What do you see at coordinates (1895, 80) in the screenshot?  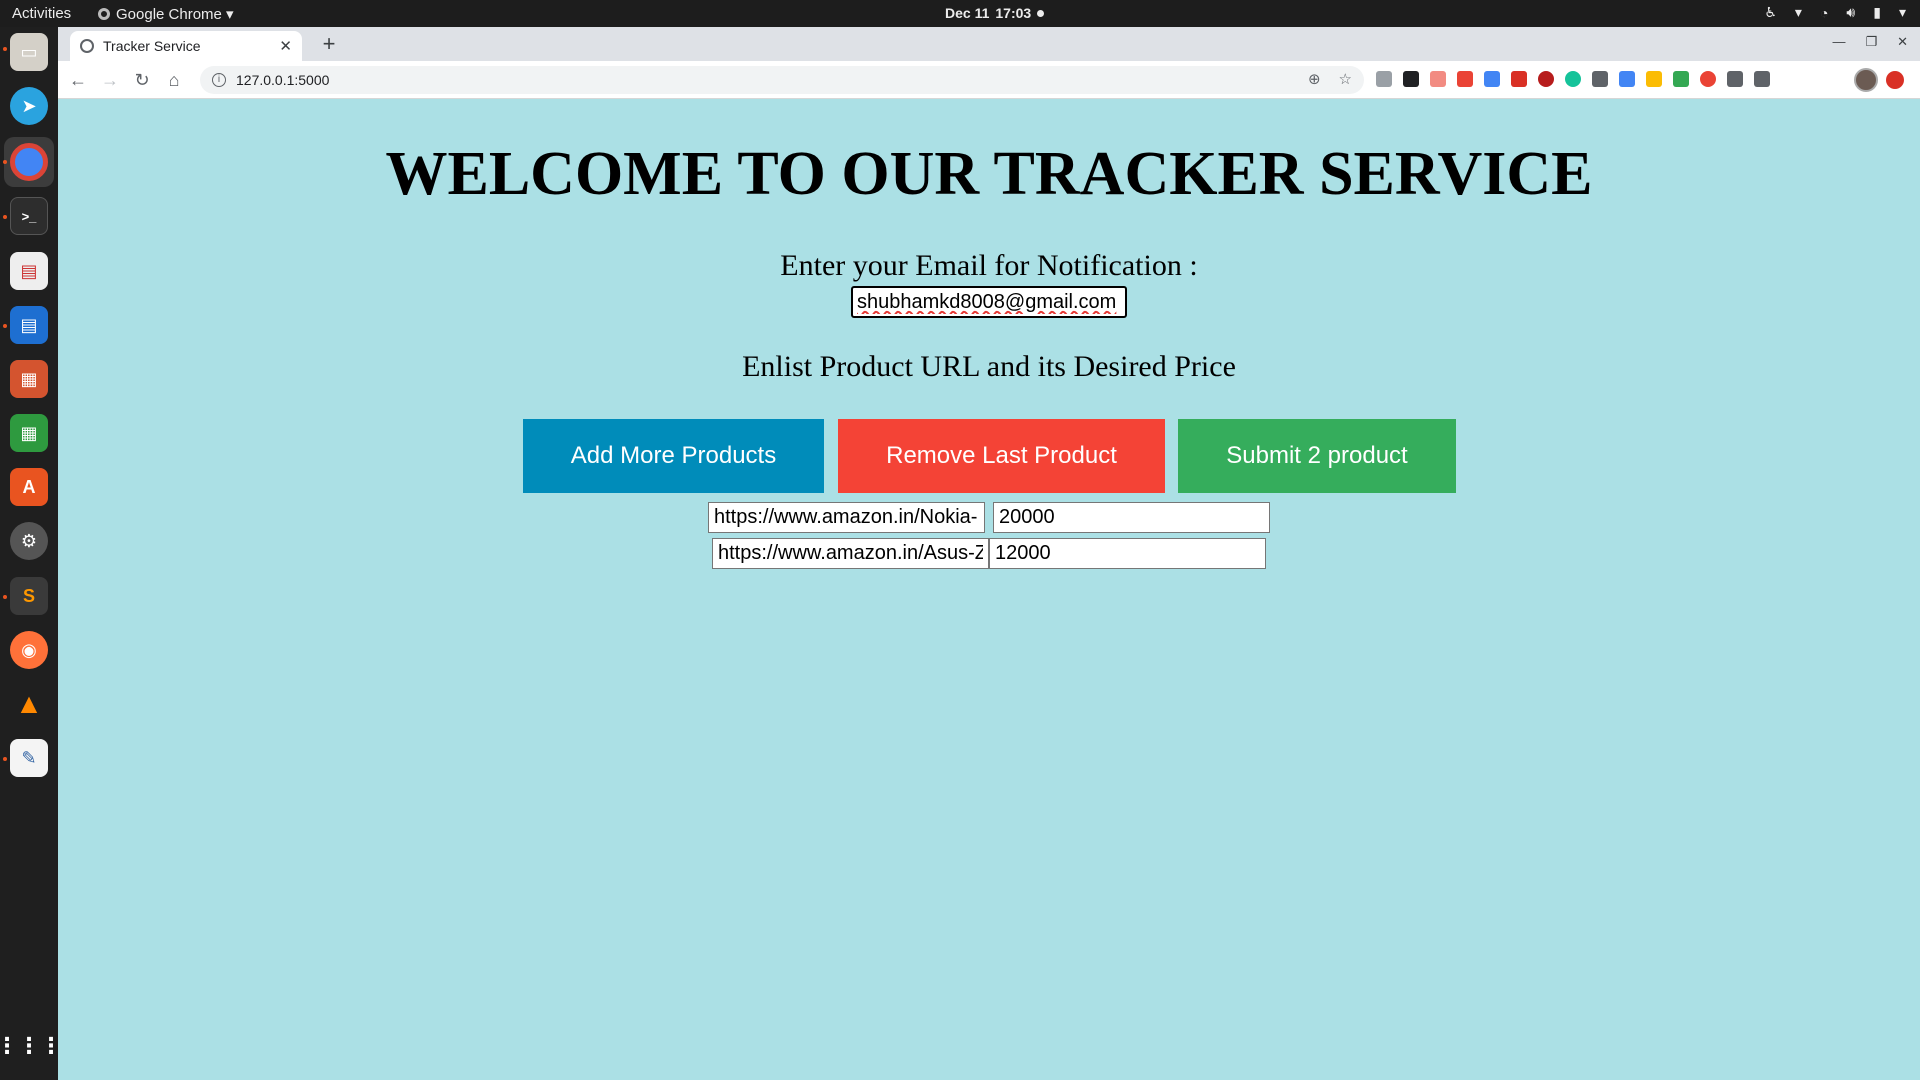 I see `alert-icon` at bounding box center [1895, 80].